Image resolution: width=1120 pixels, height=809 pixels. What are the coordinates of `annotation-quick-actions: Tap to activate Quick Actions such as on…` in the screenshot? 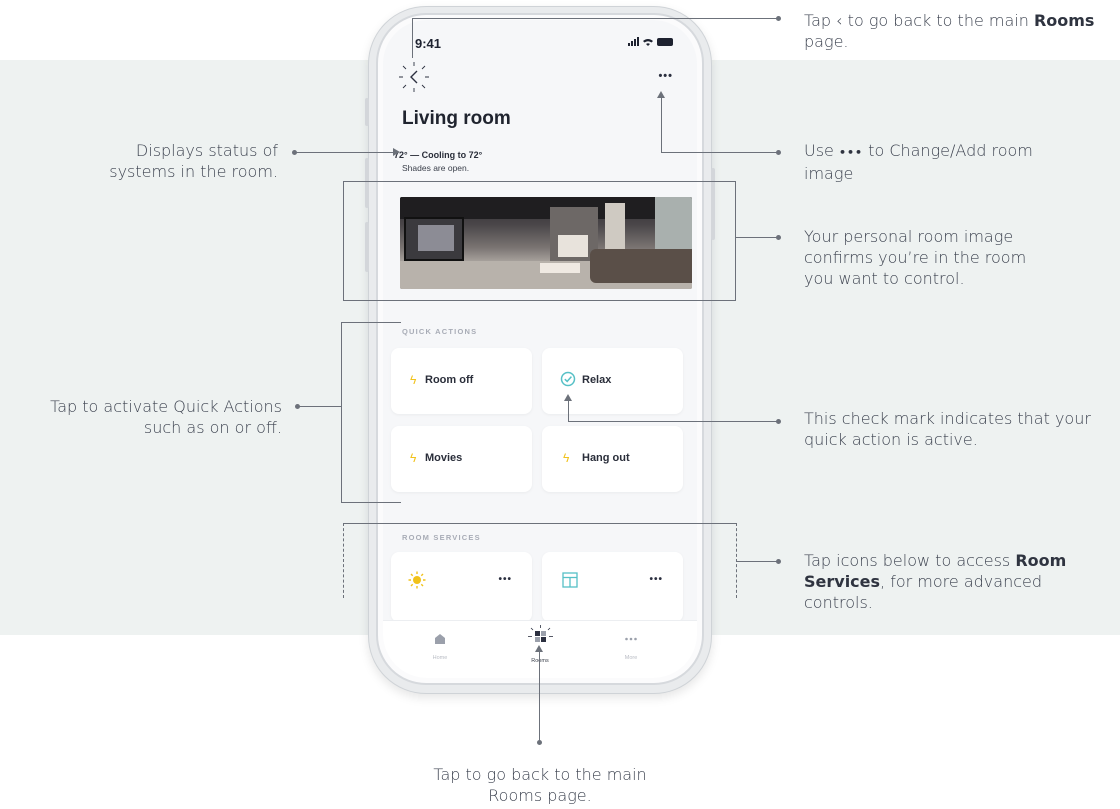 It's located at (166, 417).